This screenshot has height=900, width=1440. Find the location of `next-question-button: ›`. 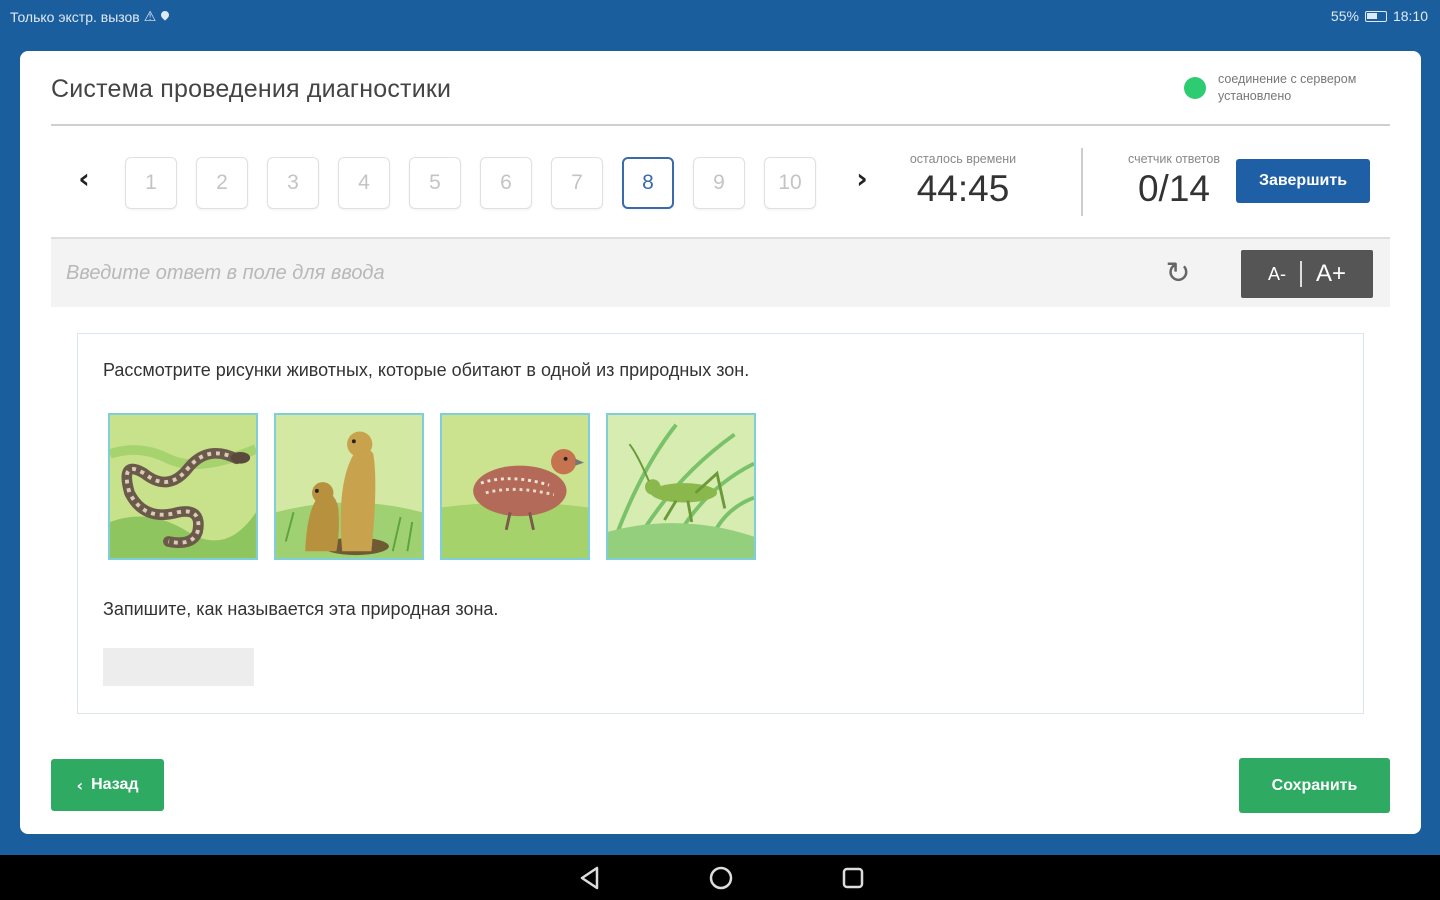

next-question-button: › is located at coordinates (862, 178).